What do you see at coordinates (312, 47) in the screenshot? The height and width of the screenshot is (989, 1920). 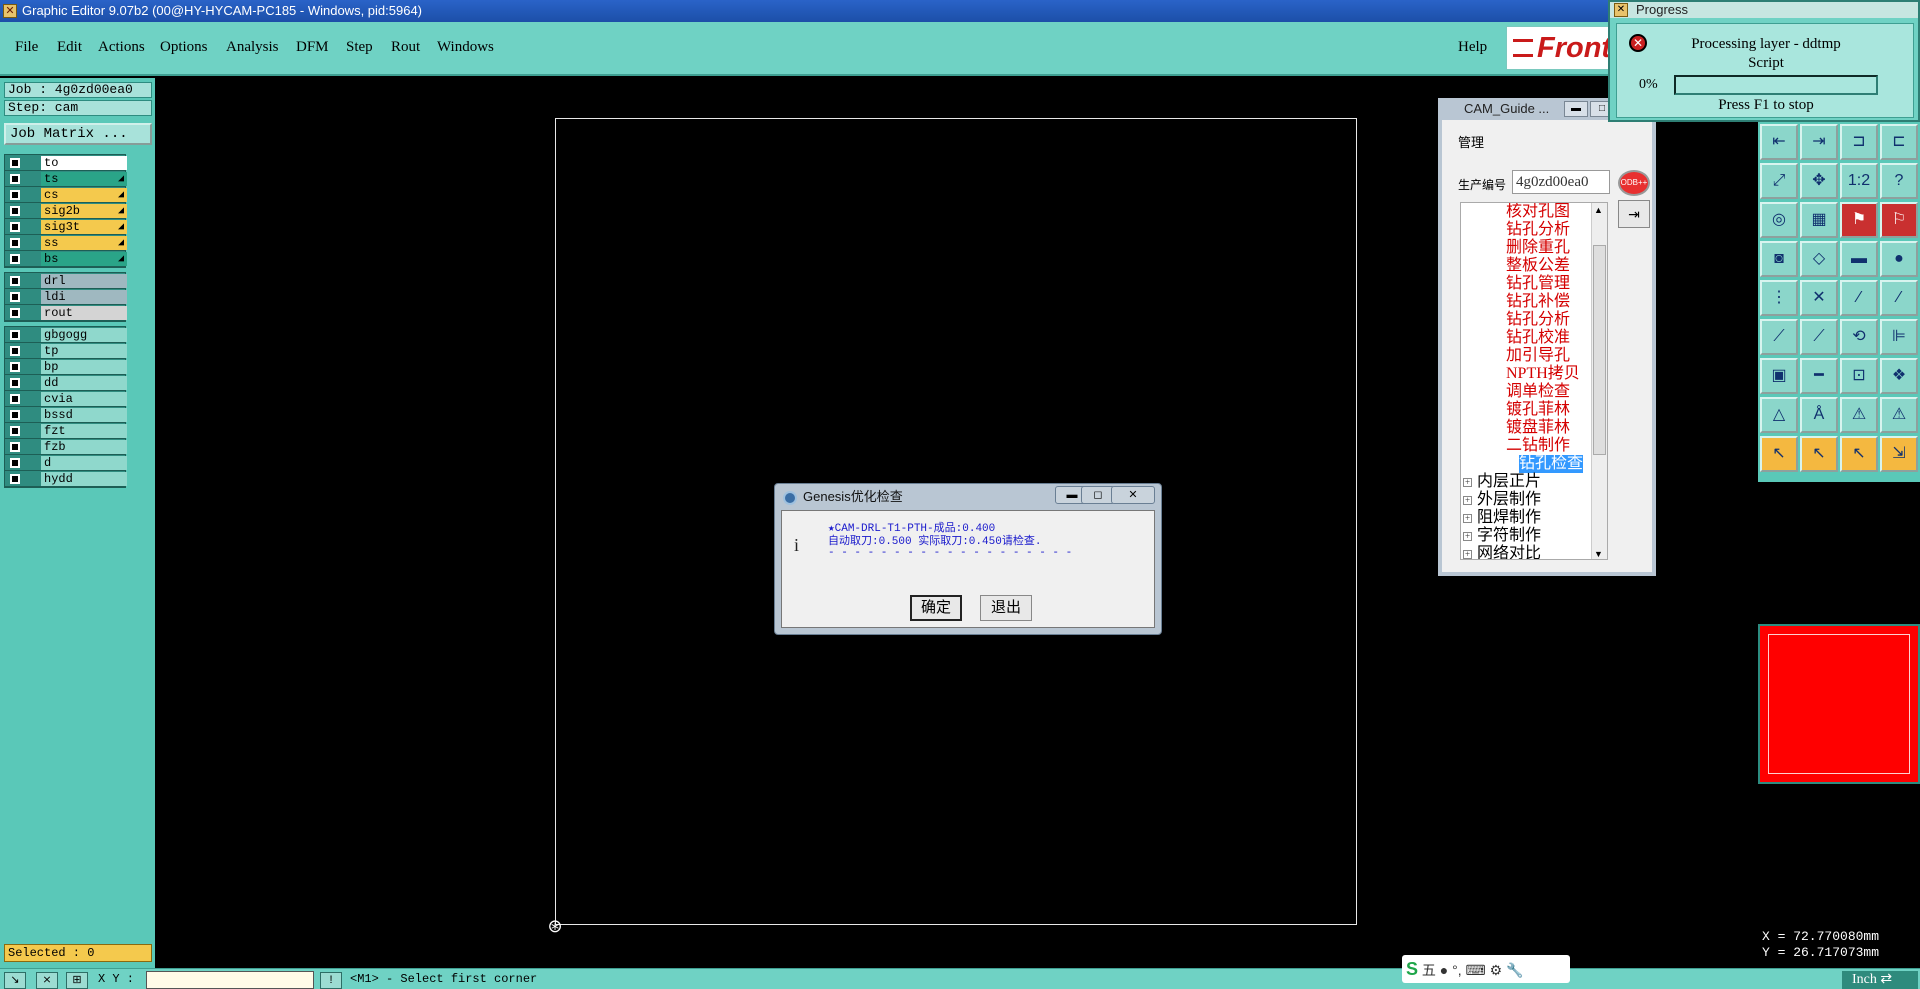 I see `menu-dfm: DFM` at bounding box center [312, 47].